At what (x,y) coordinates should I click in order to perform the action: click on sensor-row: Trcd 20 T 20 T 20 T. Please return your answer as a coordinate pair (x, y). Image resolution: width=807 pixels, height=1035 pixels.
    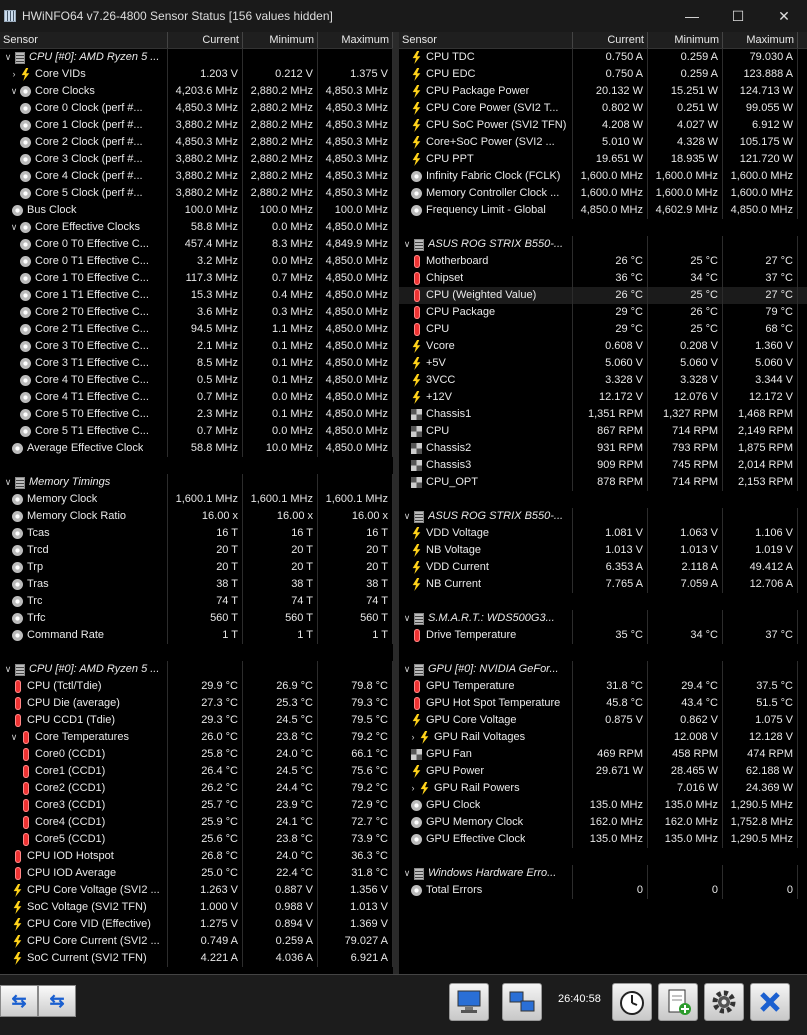
    Looking at the image, I should click on (196, 550).